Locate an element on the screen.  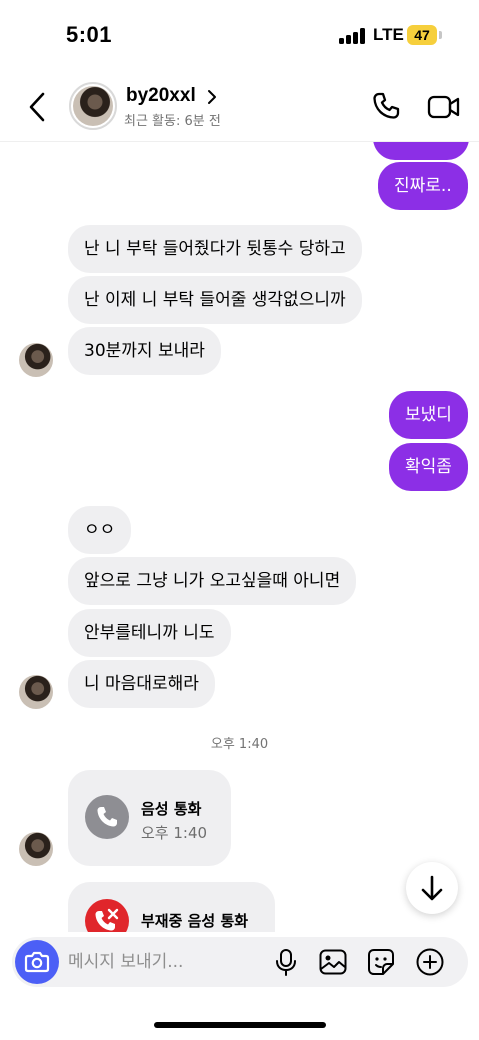
message-bubble-outgoing: 진짜로.. is located at coordinates (423, 186).